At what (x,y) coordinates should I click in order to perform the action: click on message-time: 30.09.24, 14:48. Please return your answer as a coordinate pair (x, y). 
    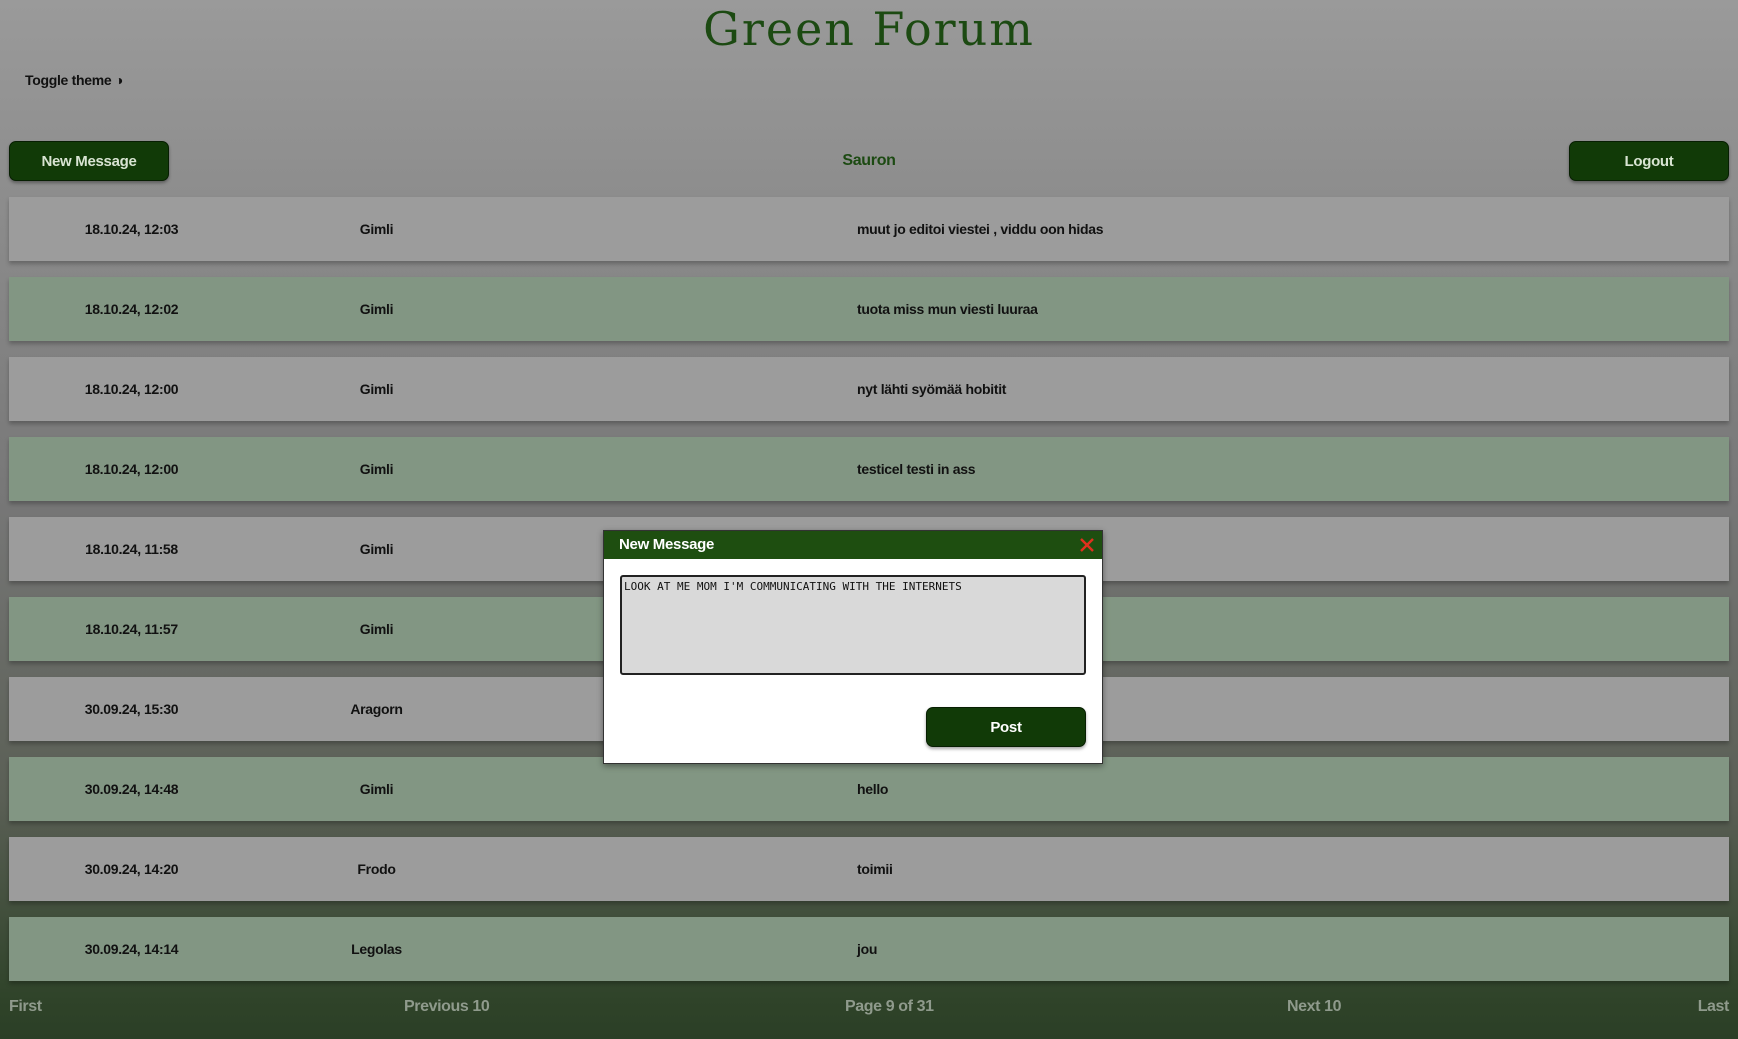
    Looking at the image, I should click on (131, 789).